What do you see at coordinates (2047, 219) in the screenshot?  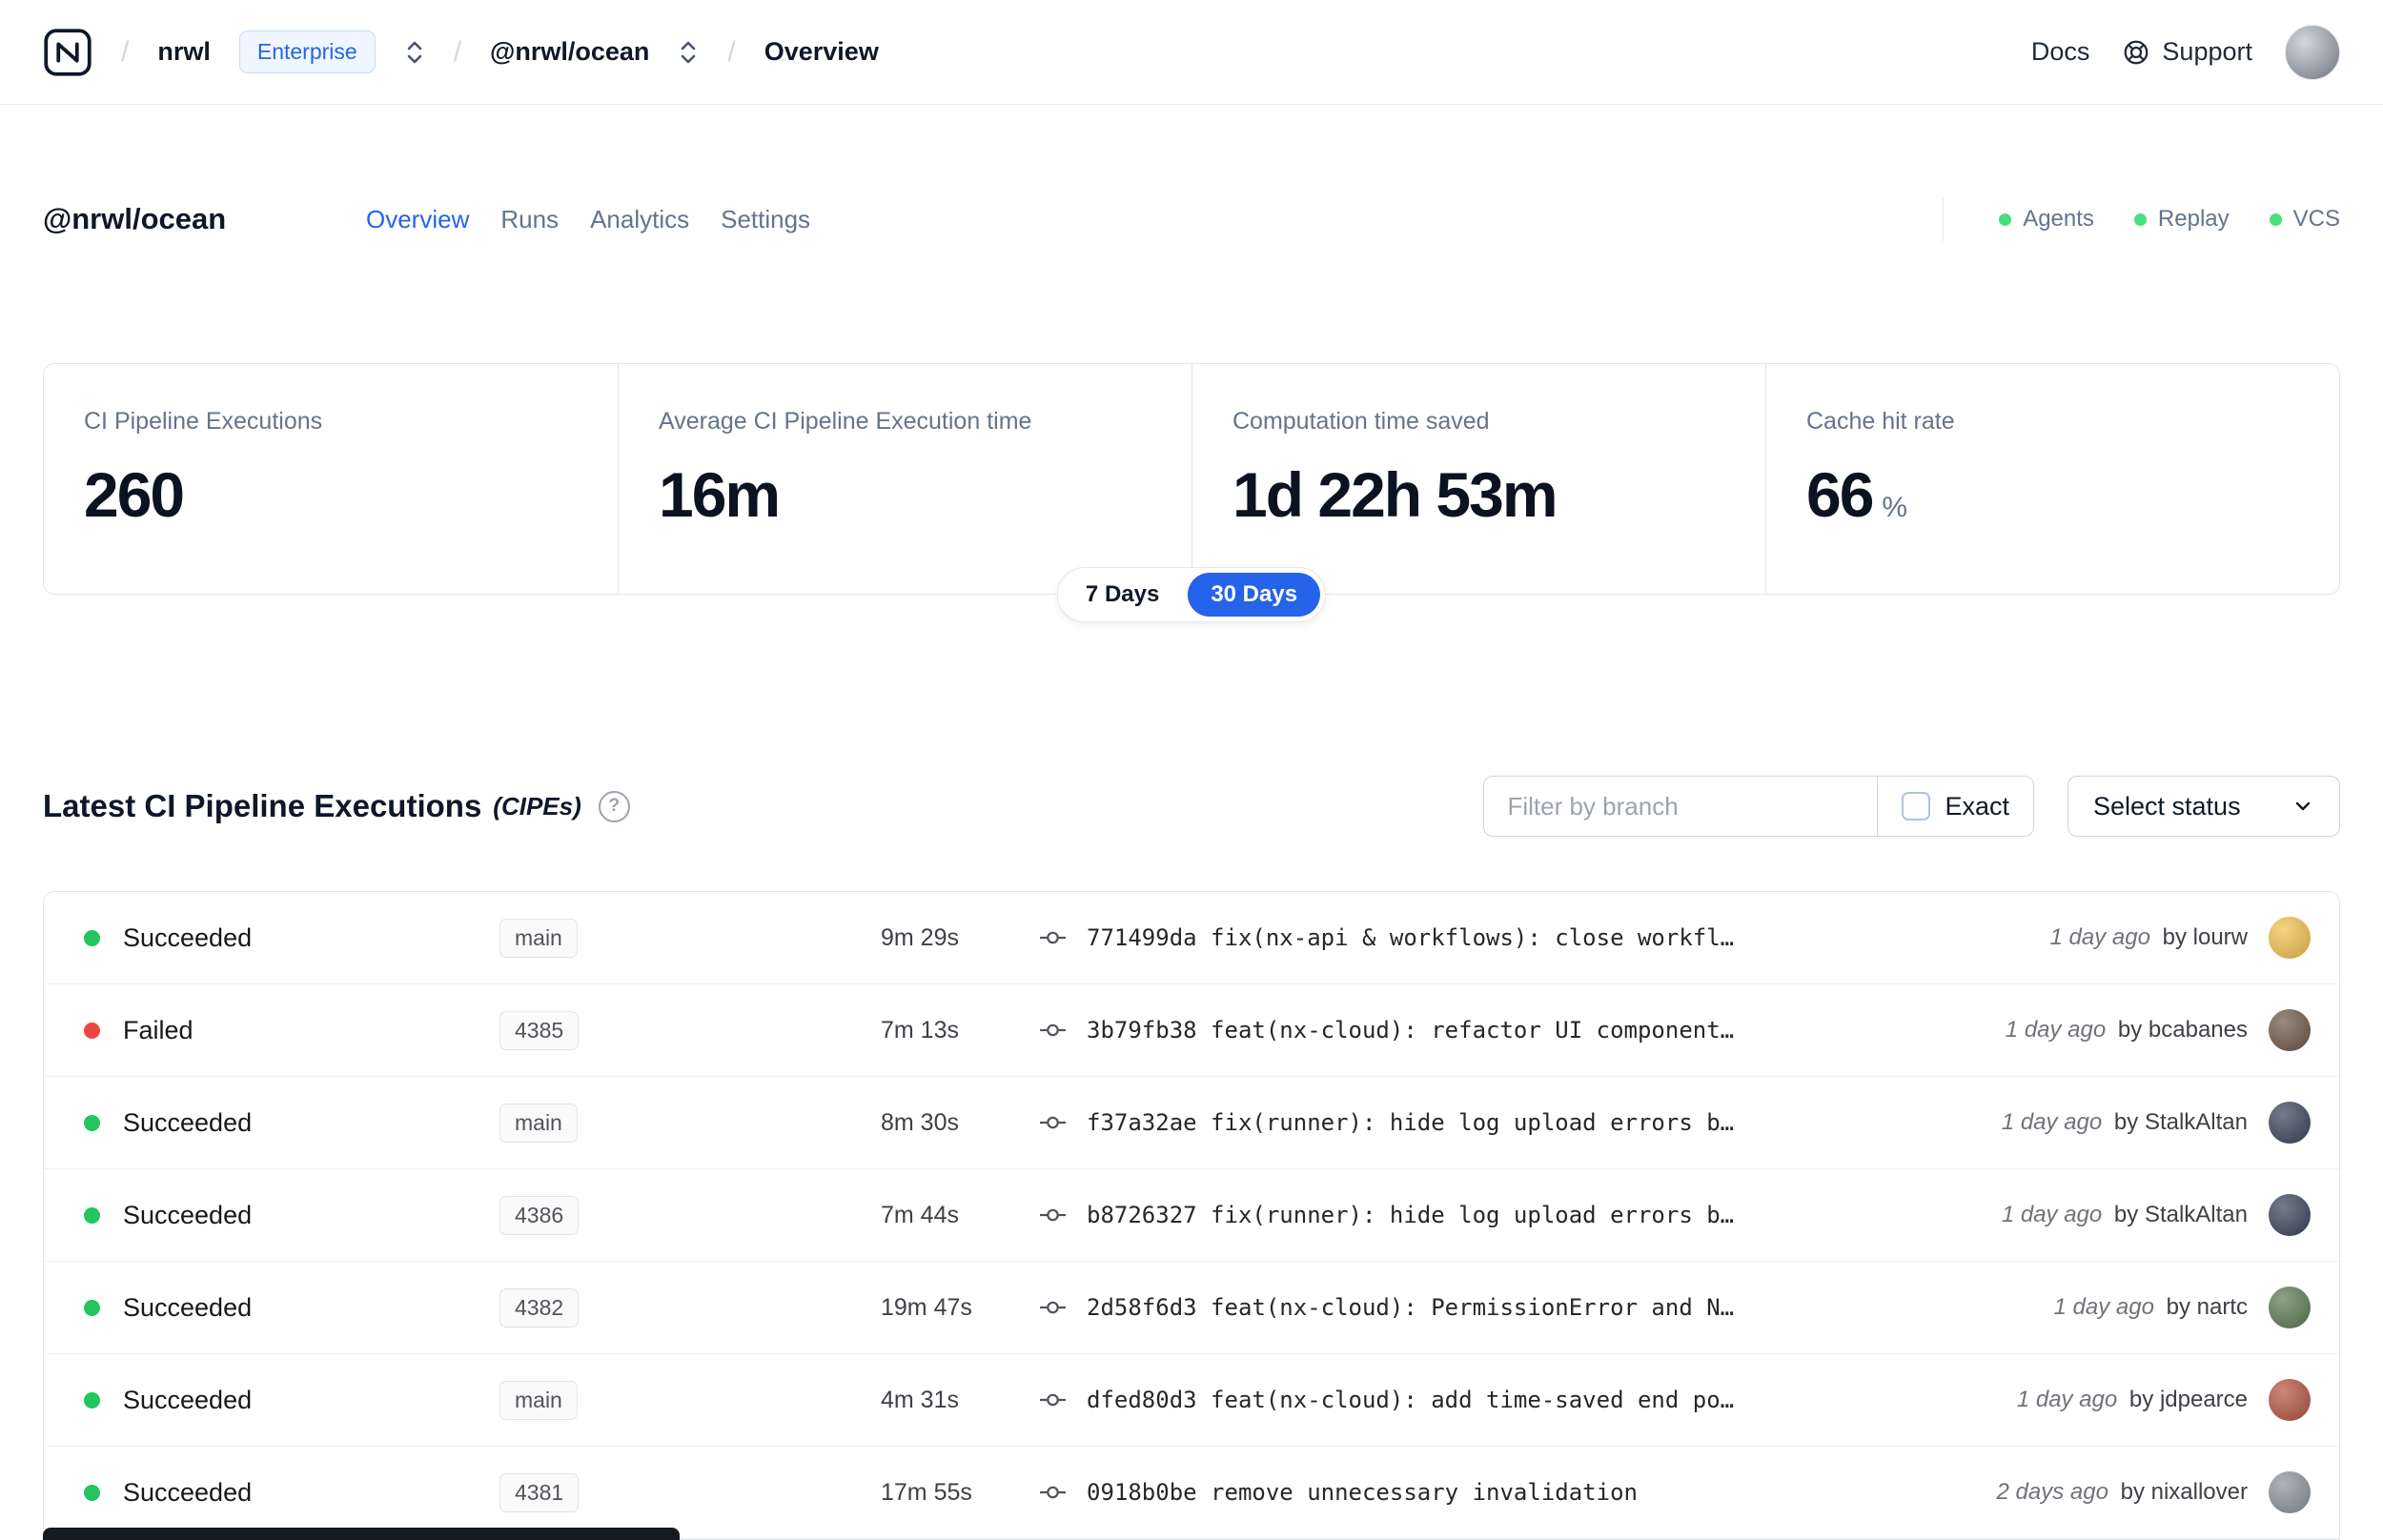 I see `status-agents: Agents` at bounding box center [2047, 219].